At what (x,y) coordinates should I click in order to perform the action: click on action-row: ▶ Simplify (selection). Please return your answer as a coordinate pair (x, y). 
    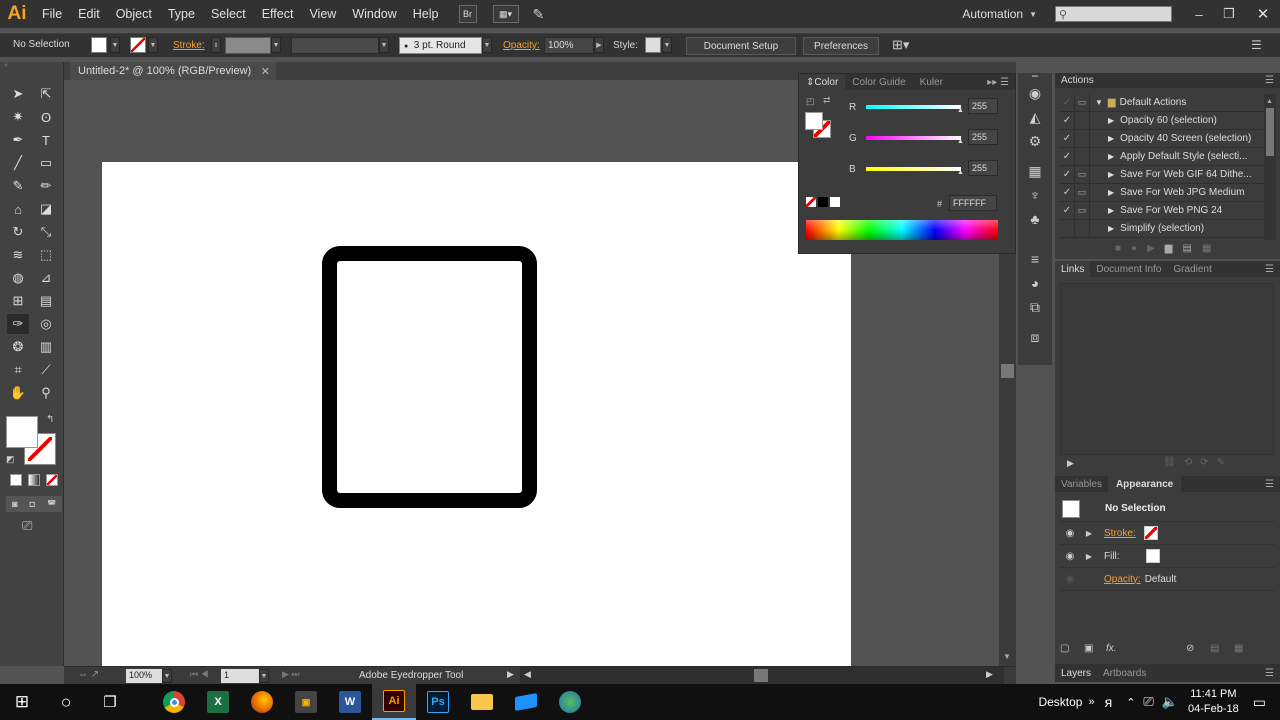
    Looking at the image, I should click on (1162, 229).